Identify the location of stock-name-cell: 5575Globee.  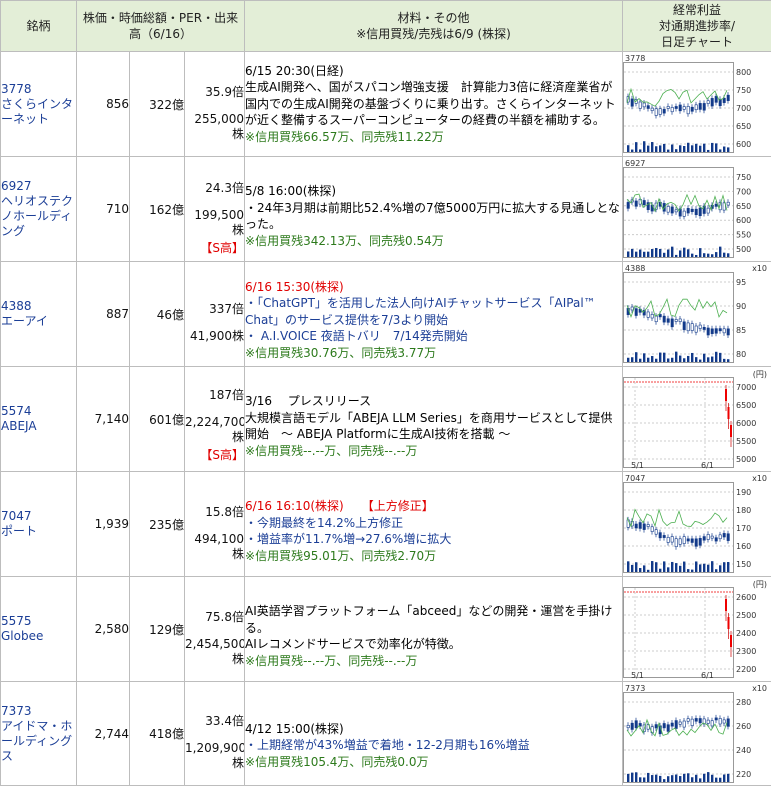
(39, 629).